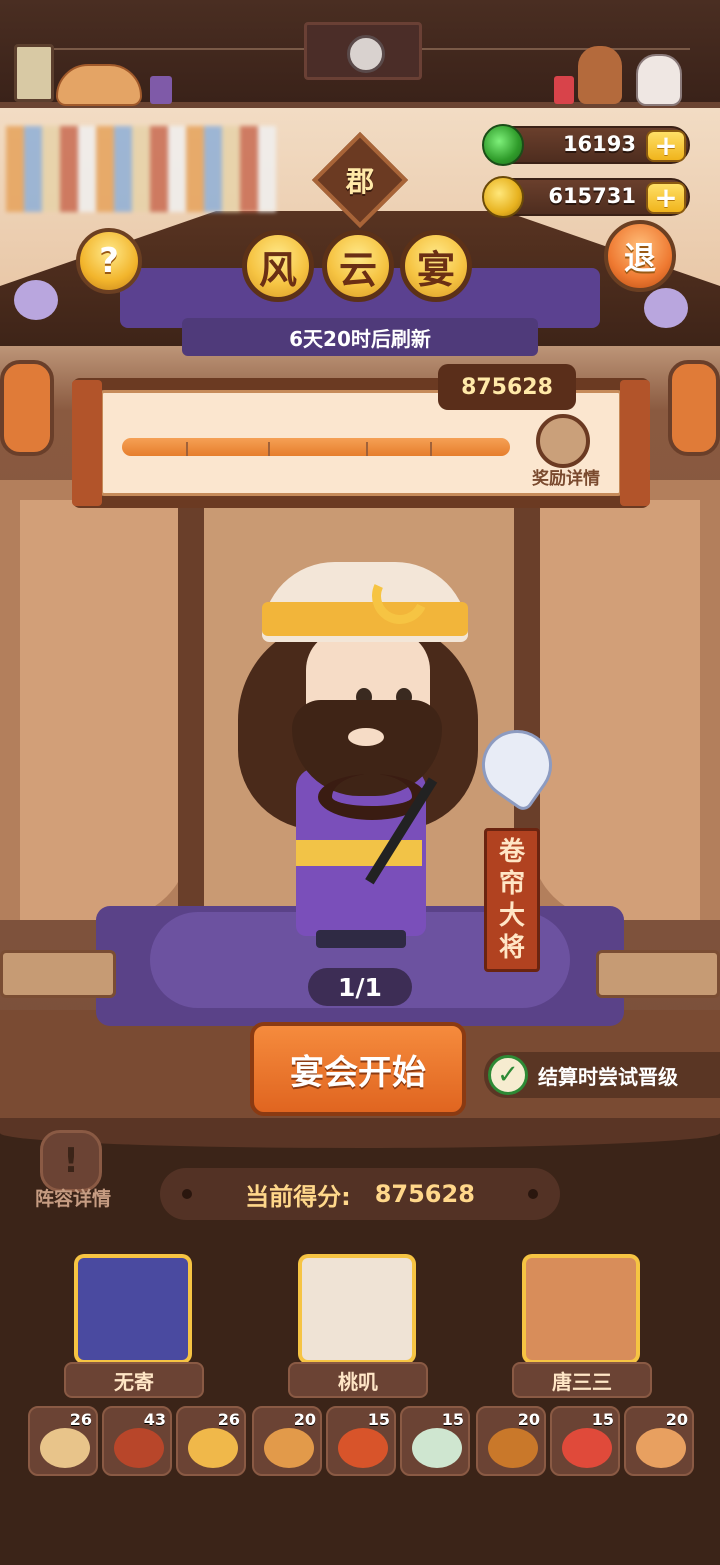  Describe the element at coordinates (366, 737) in the screenshot. I see `character-mouth` at that location.